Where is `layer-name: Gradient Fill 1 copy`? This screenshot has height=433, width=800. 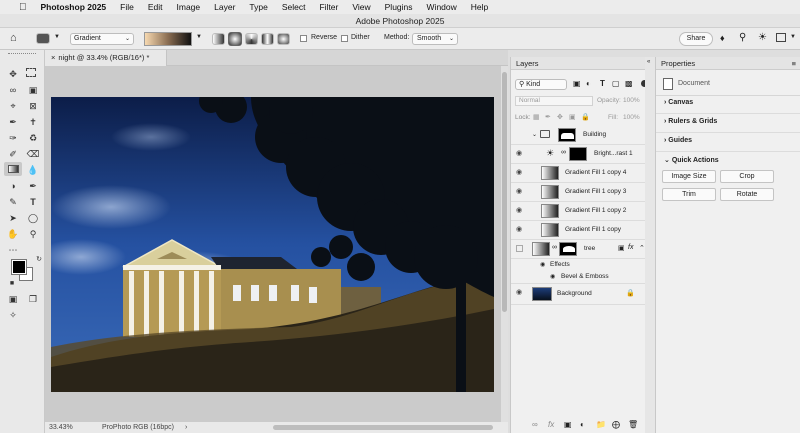 layer-name: Gradient Fill 1 copy is located at coordinates (593, 229).